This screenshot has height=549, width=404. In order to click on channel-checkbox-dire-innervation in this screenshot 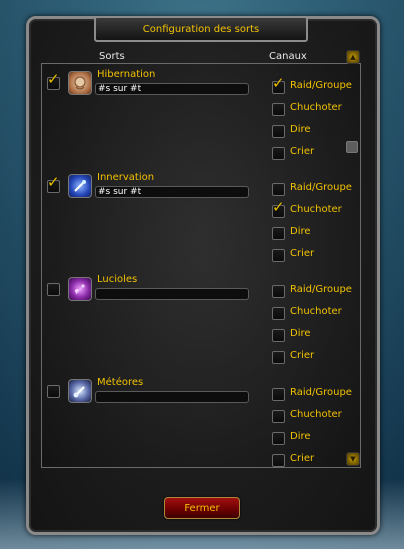, I will do `click(278, 233)`.